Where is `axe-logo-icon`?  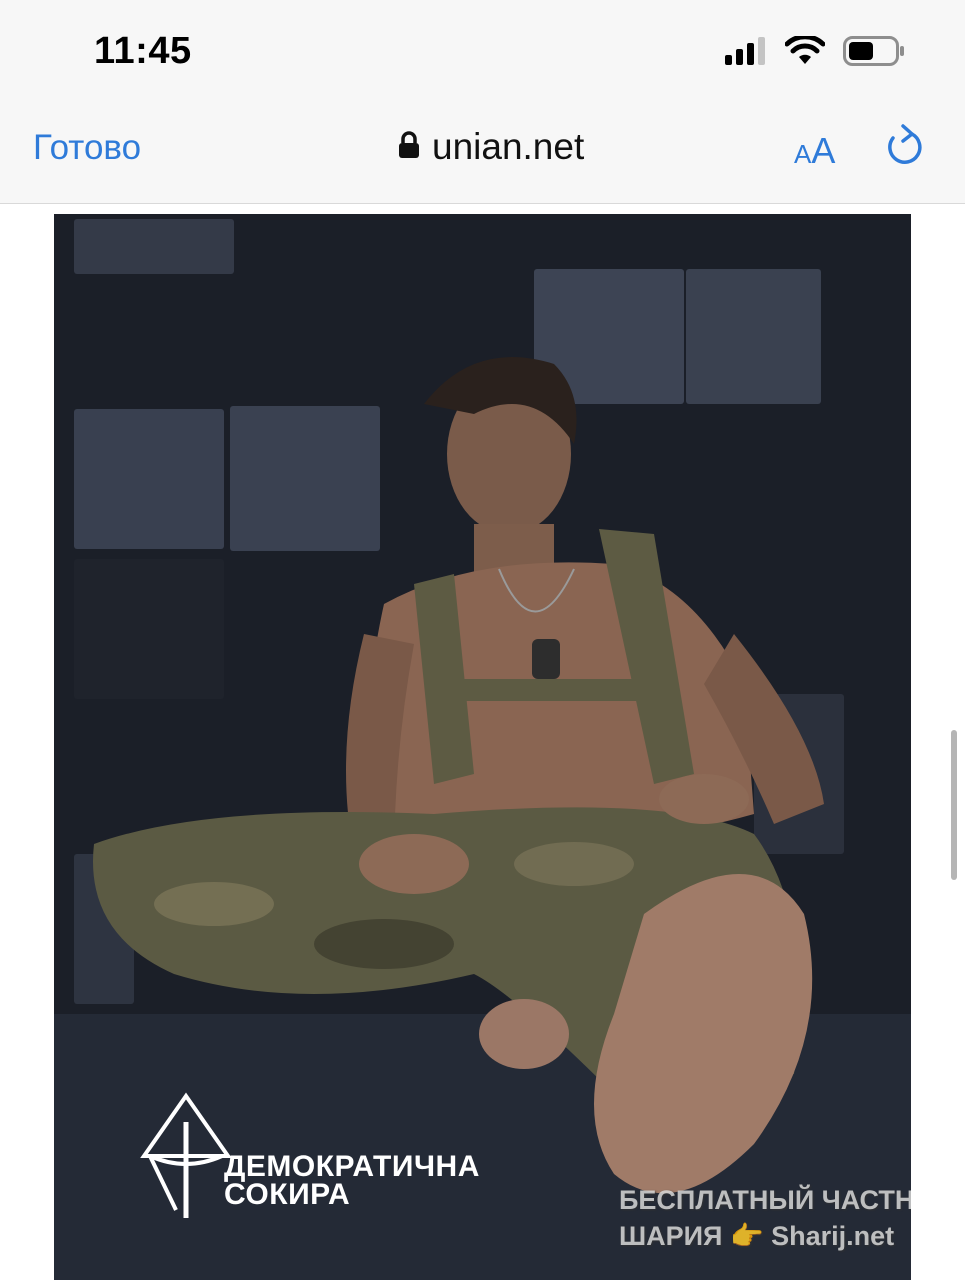
axe-logo-icon is located at coordinates (186, 1159).